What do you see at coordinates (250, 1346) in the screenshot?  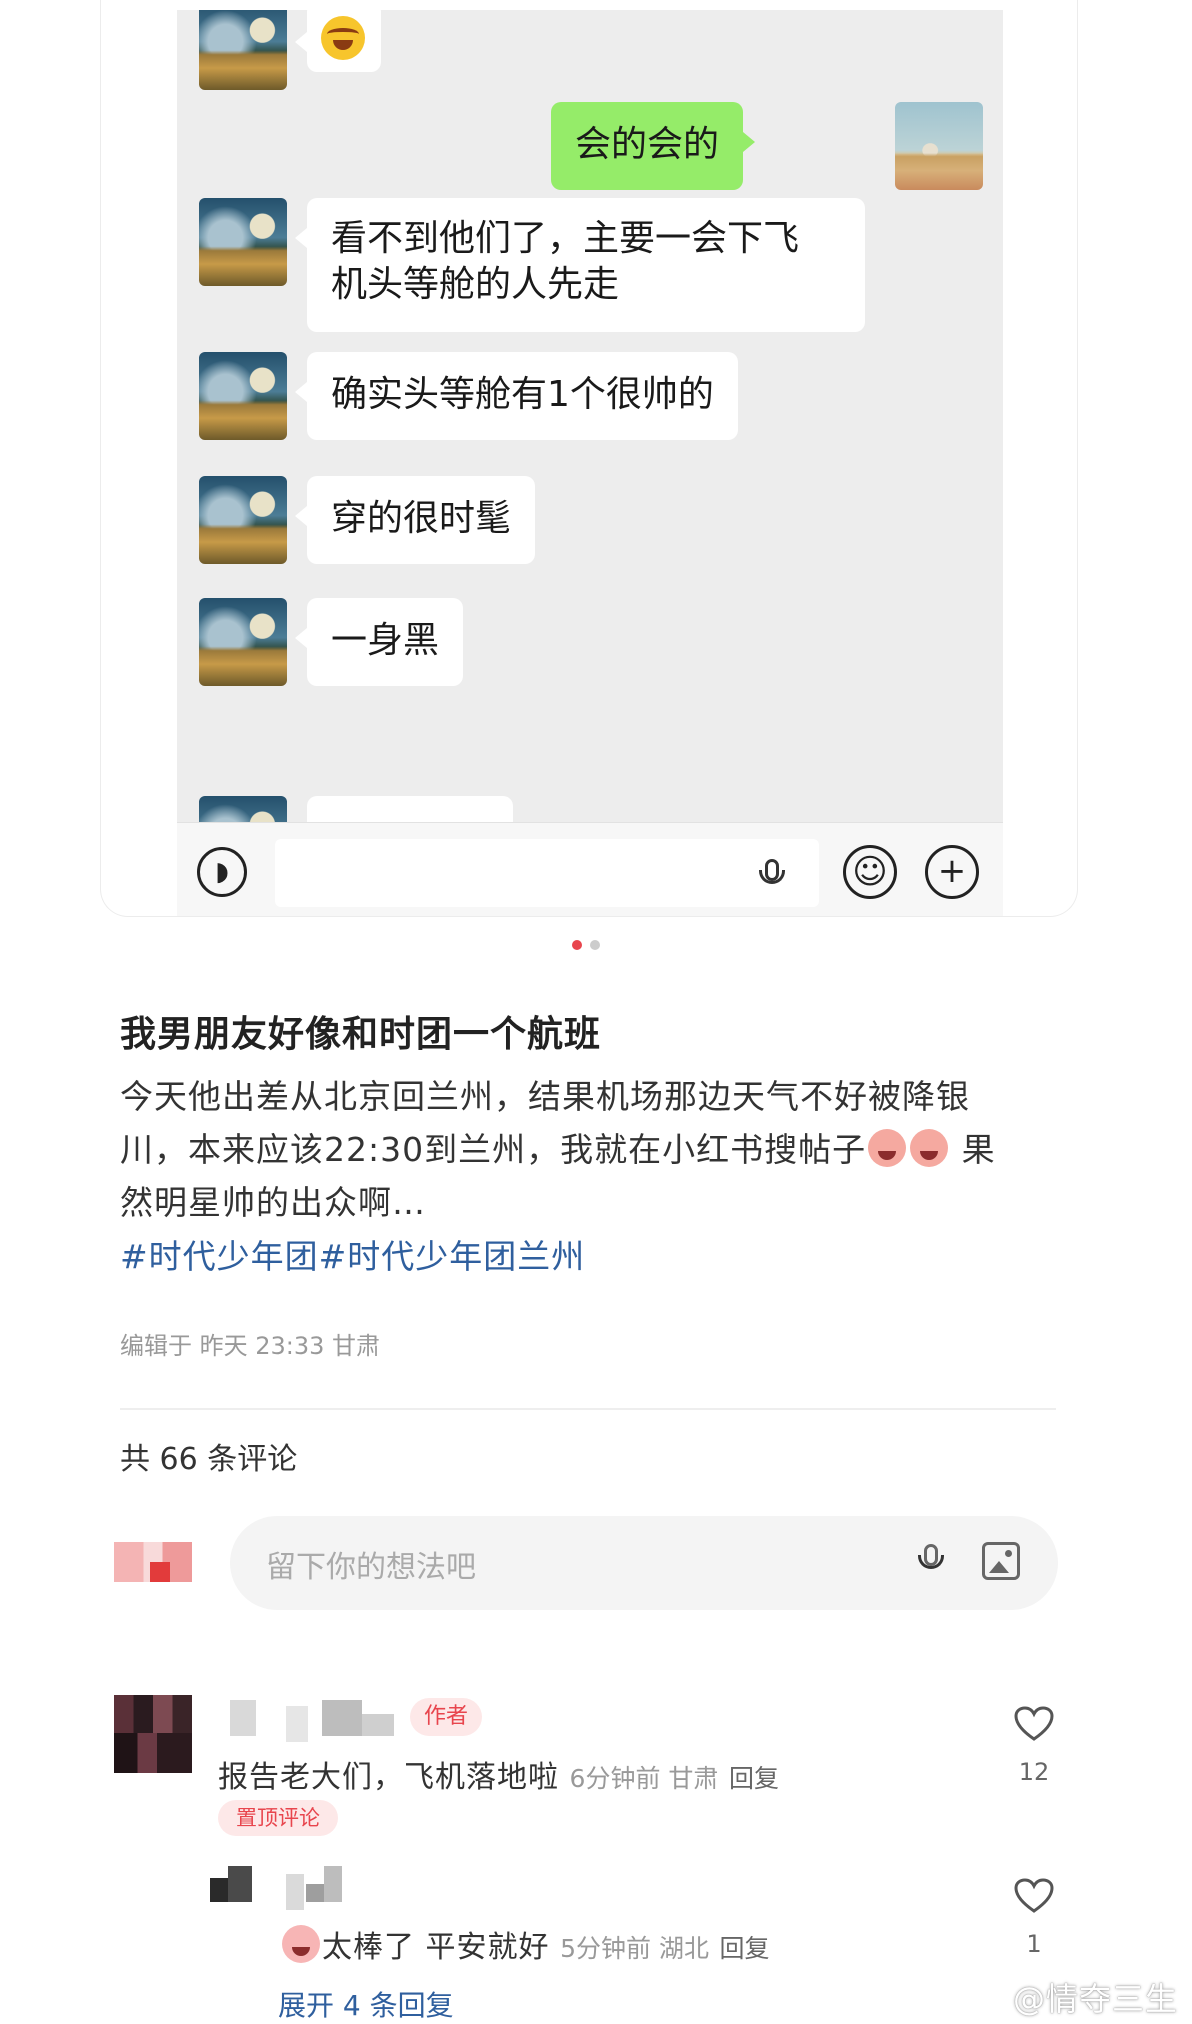 I see `post-meta: 编辑于 昨天 23:33 甘肃` at bounding box center [250, 1346].